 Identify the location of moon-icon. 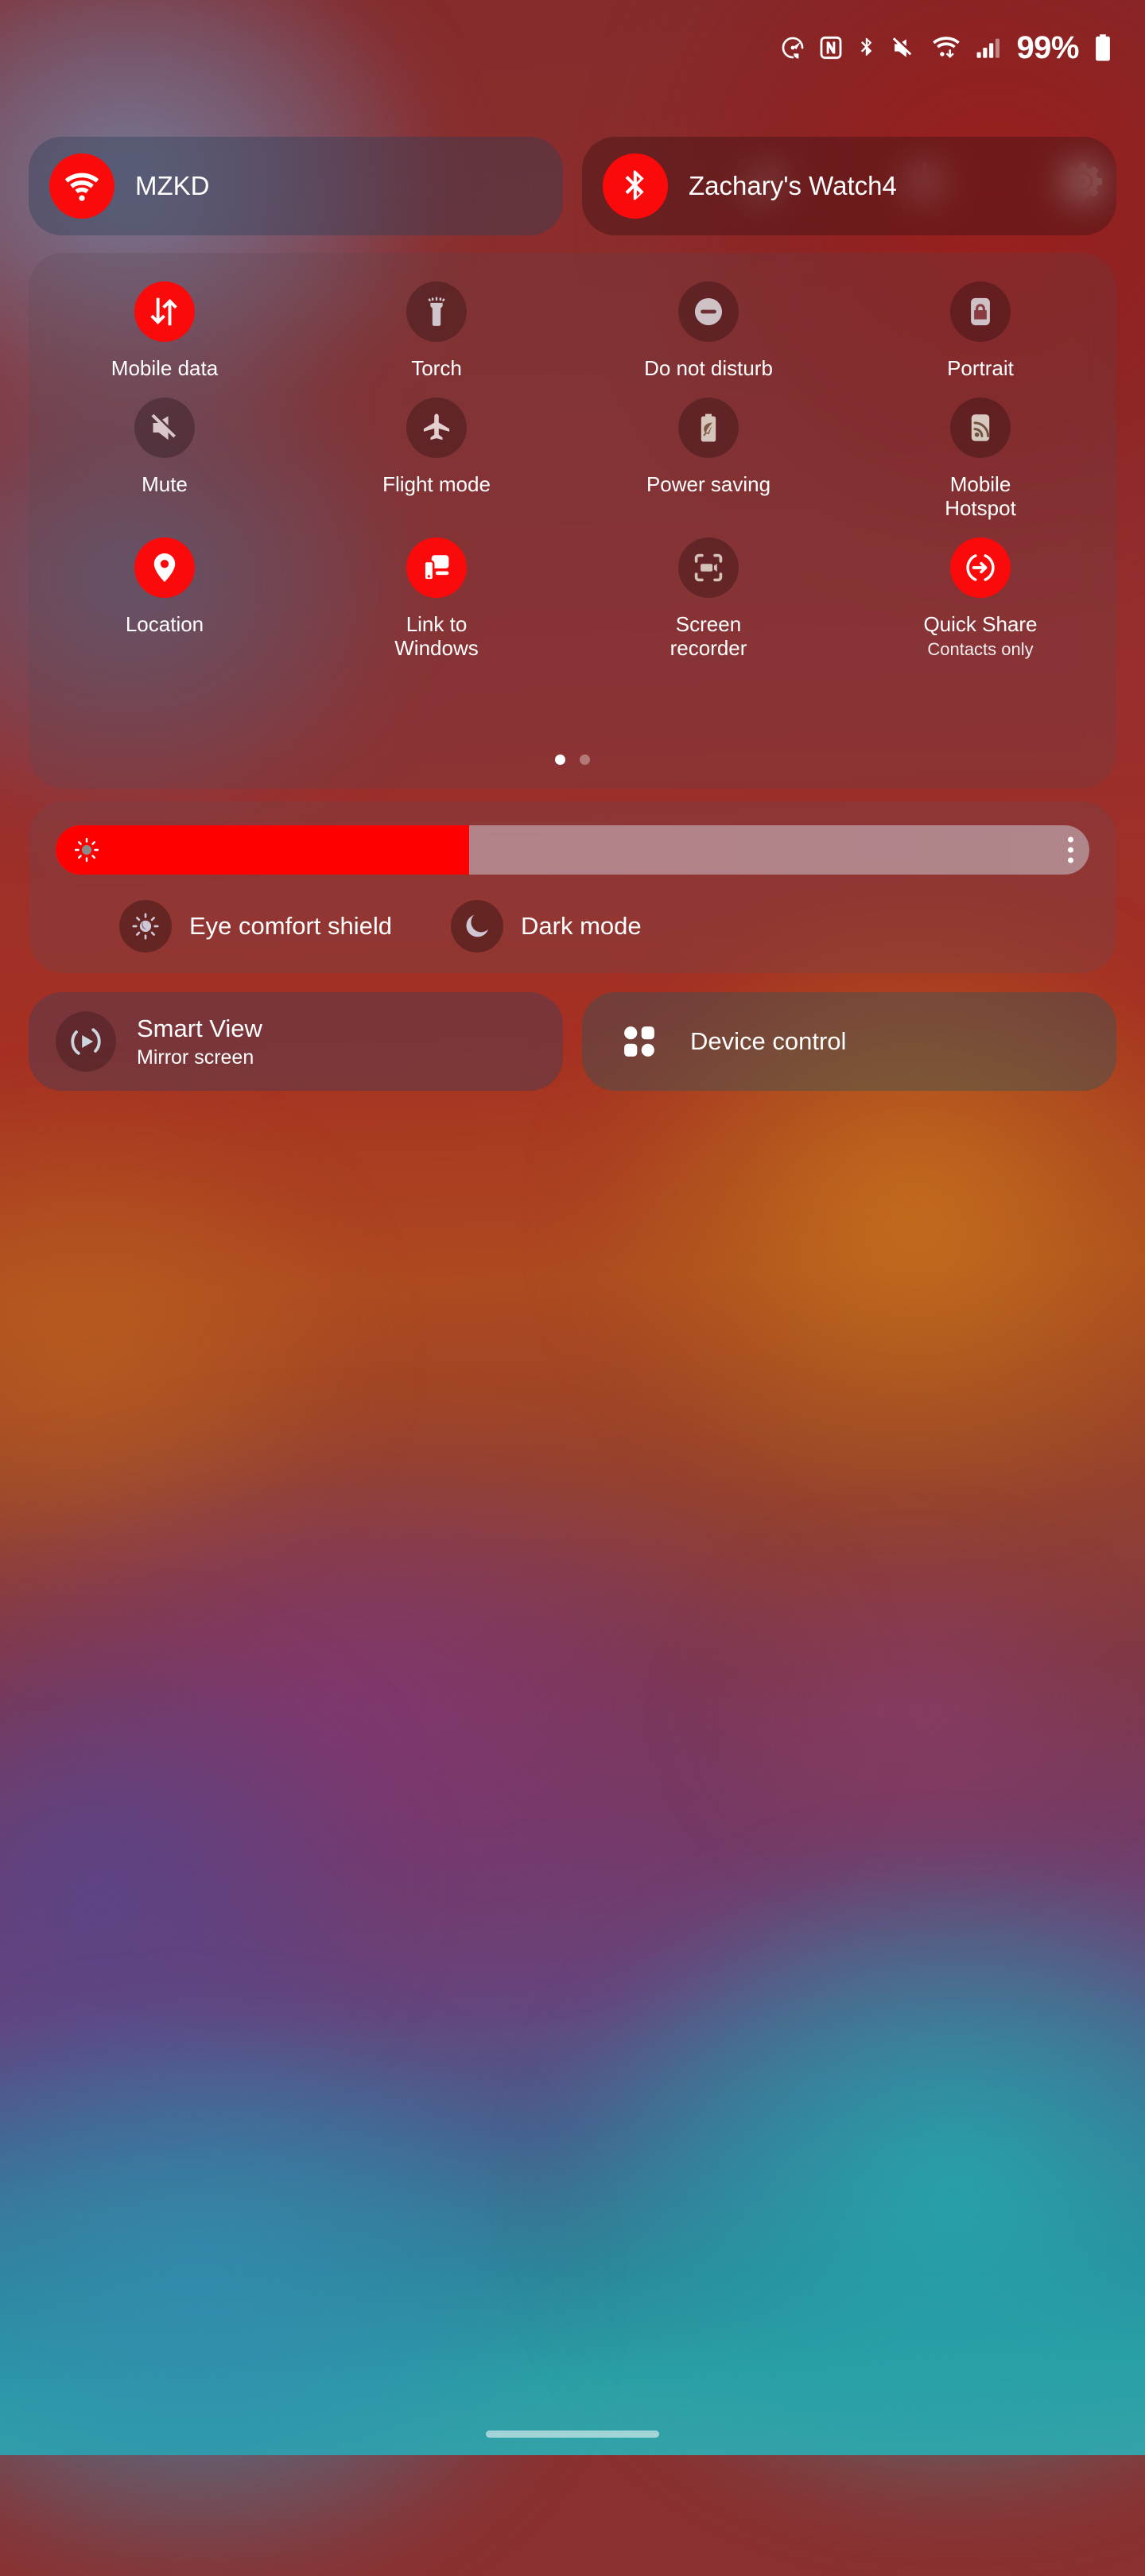
(477, 926).